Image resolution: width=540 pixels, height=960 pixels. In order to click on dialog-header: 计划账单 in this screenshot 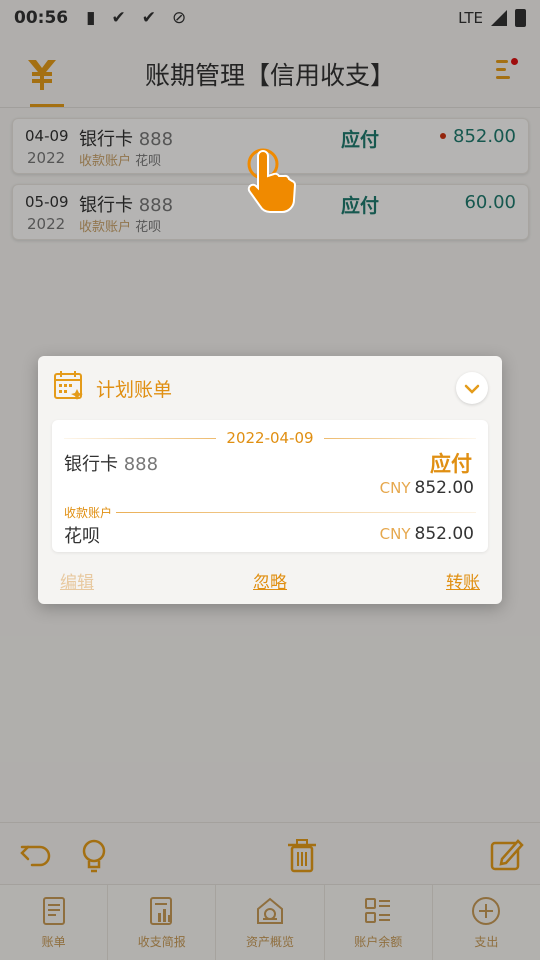, I will do `click(112, 388)`.